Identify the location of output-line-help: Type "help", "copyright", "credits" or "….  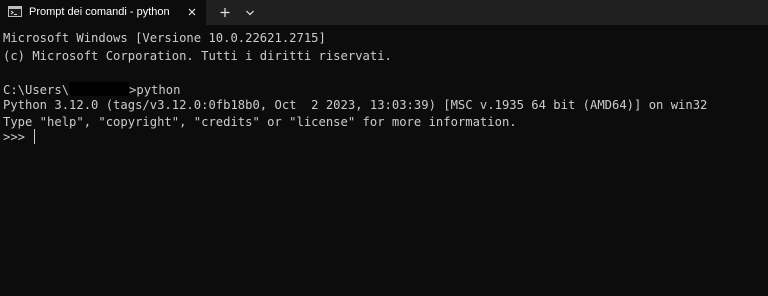
(260, 122).